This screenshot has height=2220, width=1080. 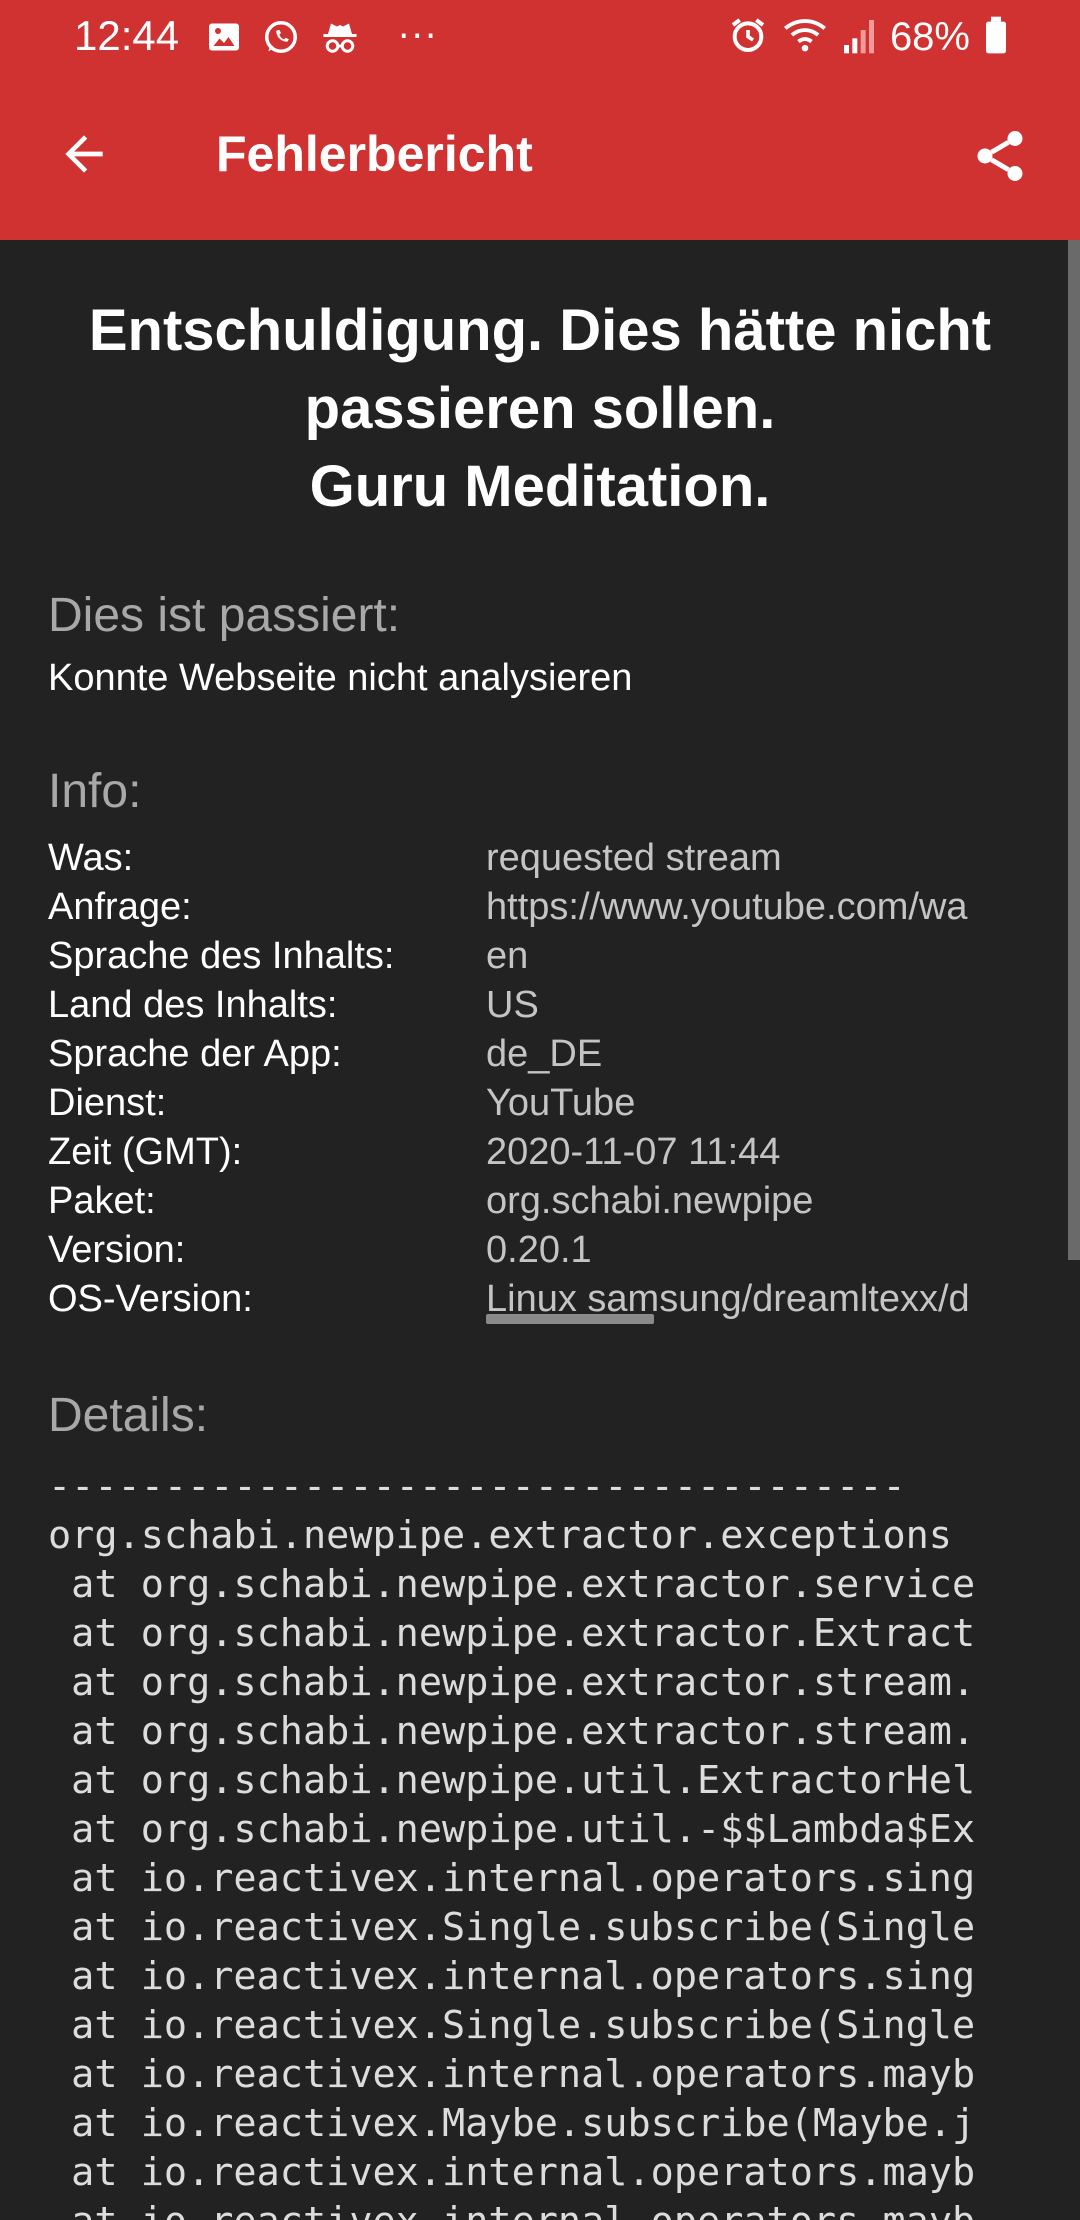 I want to click on share-icon, so click(x=1000, y=156).